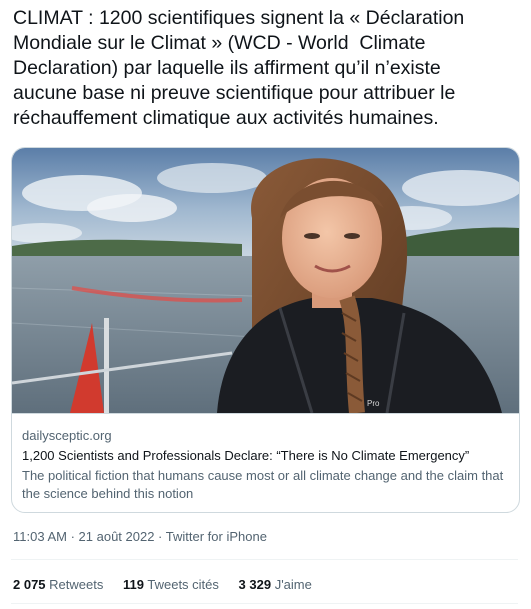 The height and width of the screenshot is (609, 531). I want to click on retweets-stat: 2 075 Retweets, so click(58, 584).